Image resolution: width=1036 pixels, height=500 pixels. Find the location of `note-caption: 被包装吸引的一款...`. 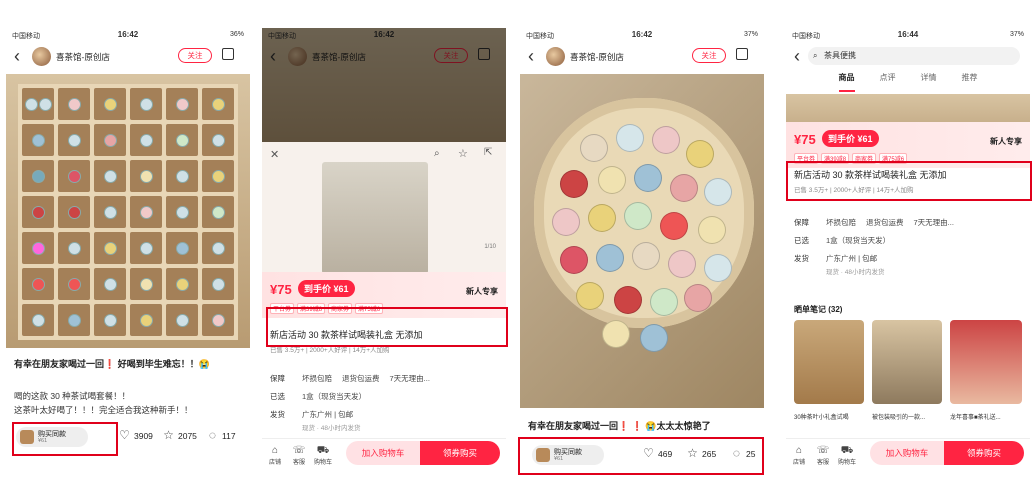

note-caption: 被包装吸引的一款... is located at coordinates (899, 418).